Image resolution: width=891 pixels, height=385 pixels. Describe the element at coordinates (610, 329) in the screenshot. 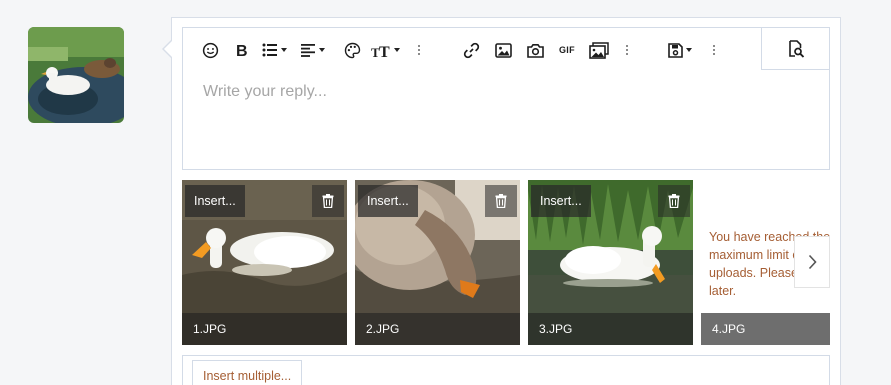

I see `attachment-filename: 3.JPG` at that location.